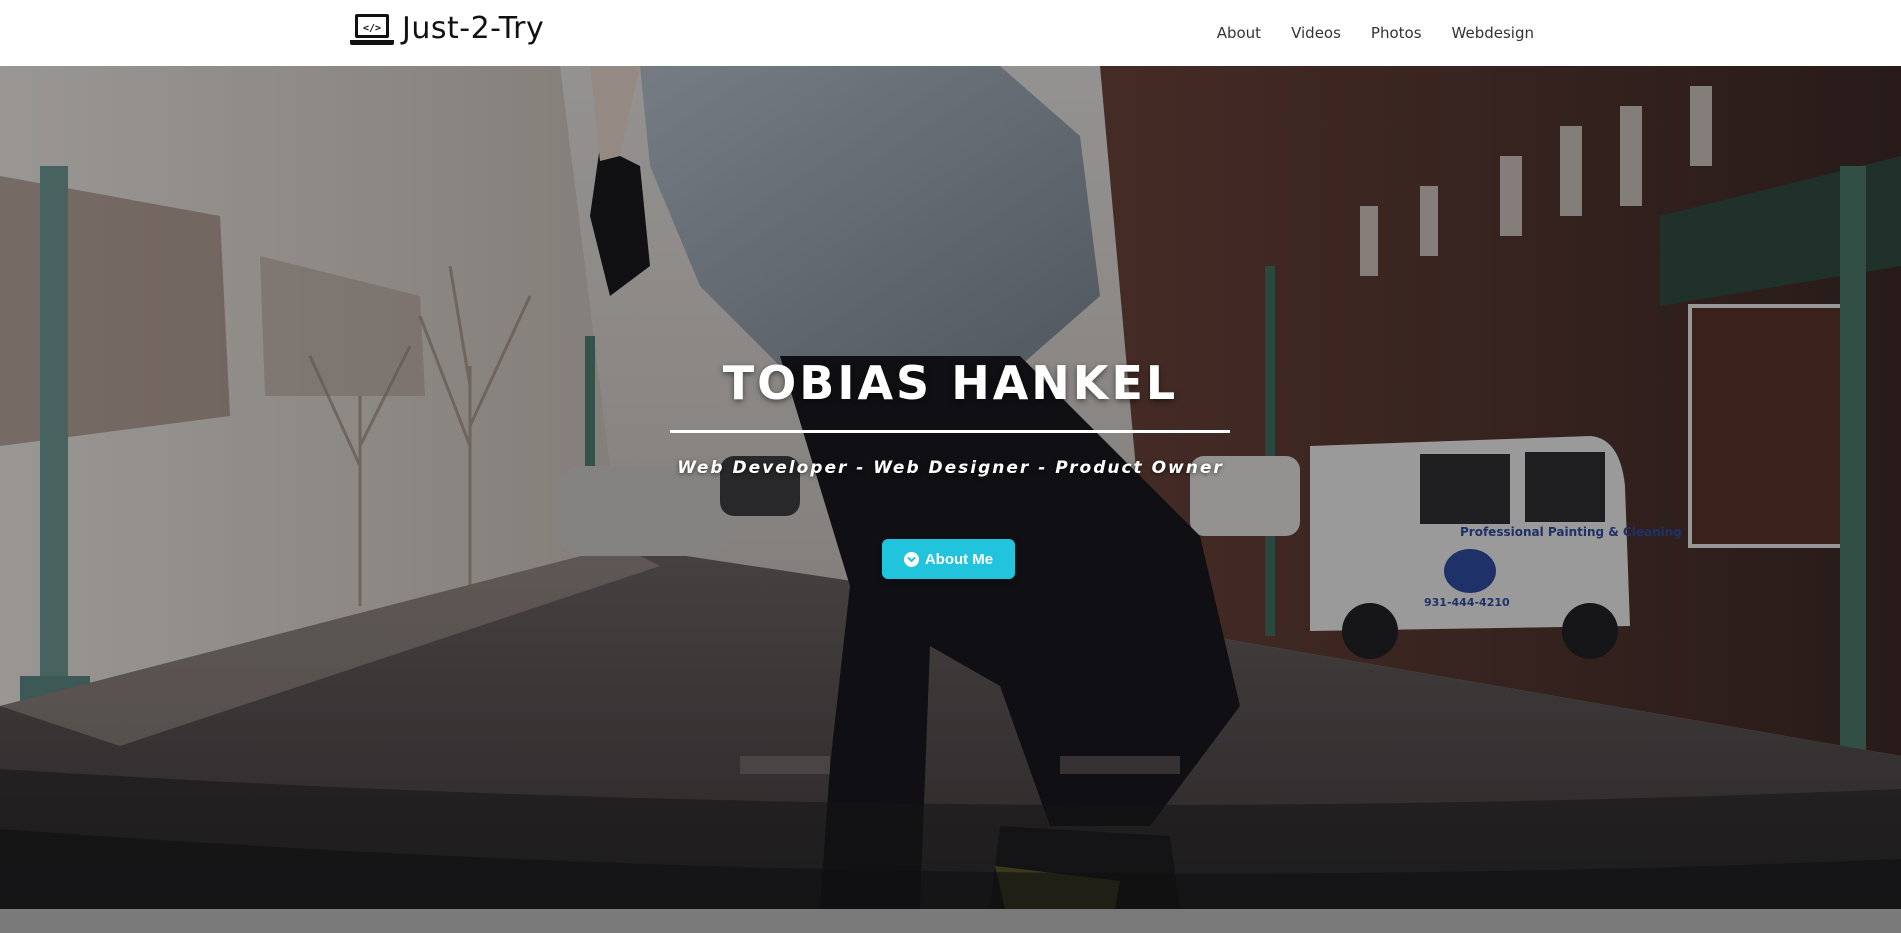 The height and width of the screenshot is (933, 1901). Describe the element at coordinates (1396, 33) in the screenshot. I see `nav-link-photos: Photos` at that location.